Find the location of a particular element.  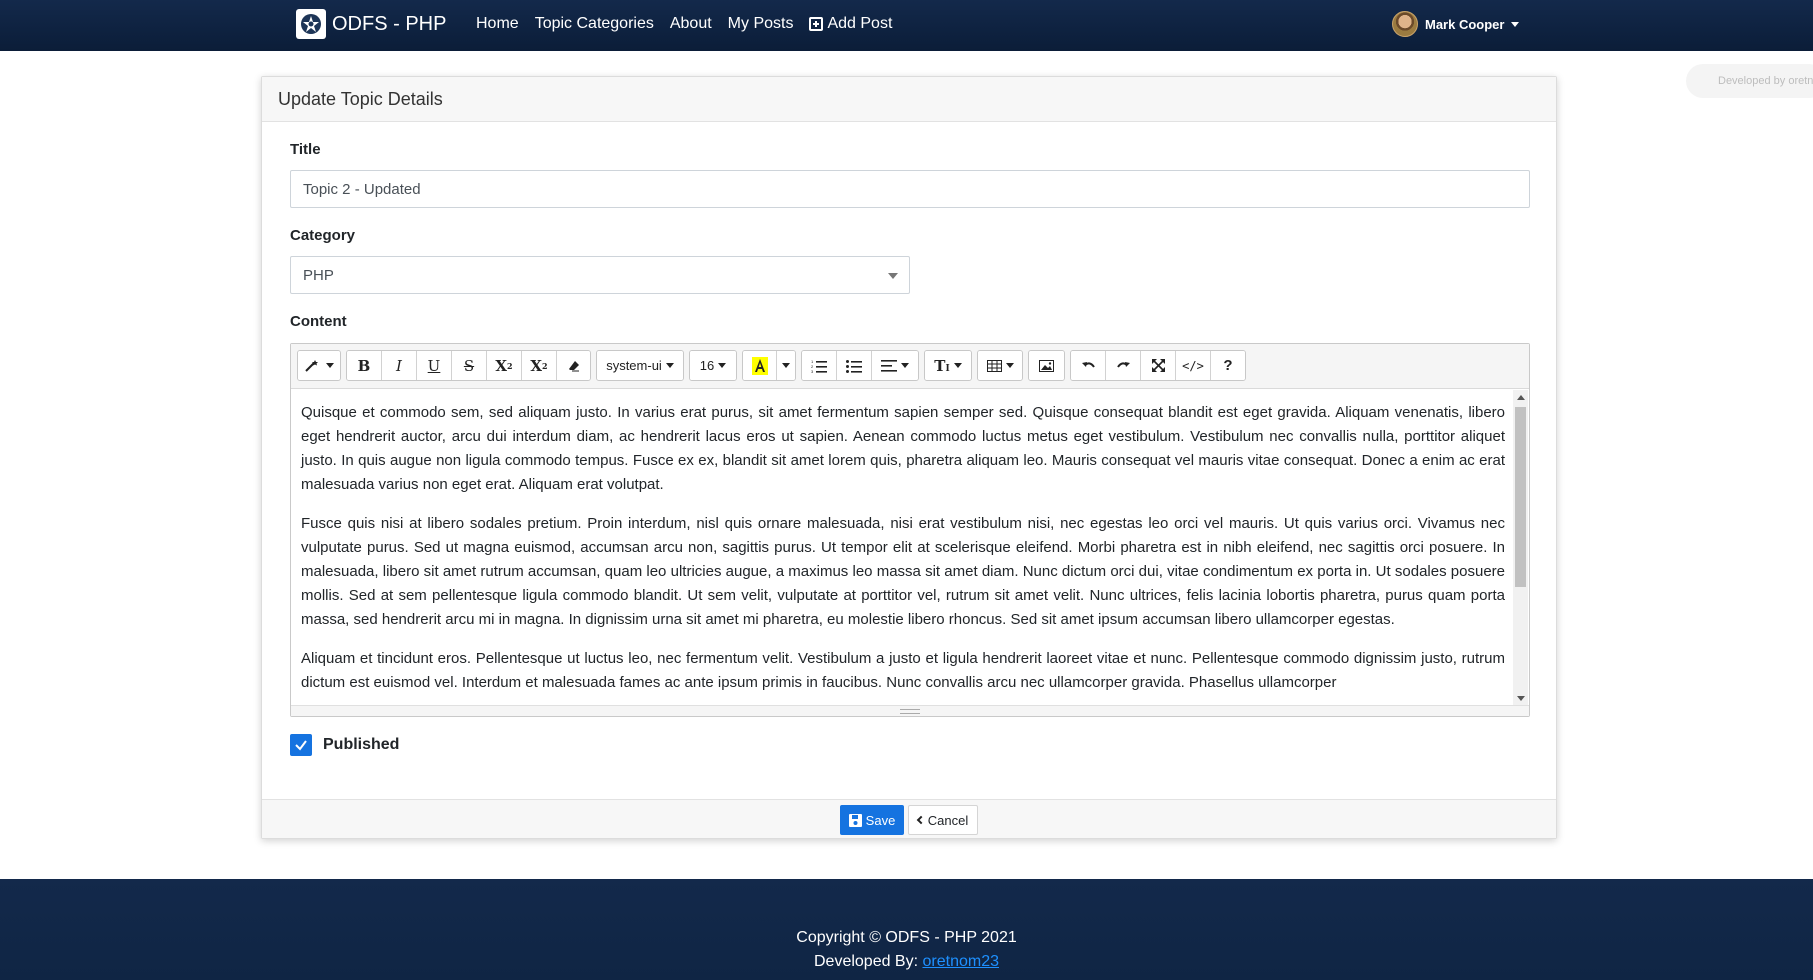

nav-add-post-label: Add Post is located at coordinates (860, 23).